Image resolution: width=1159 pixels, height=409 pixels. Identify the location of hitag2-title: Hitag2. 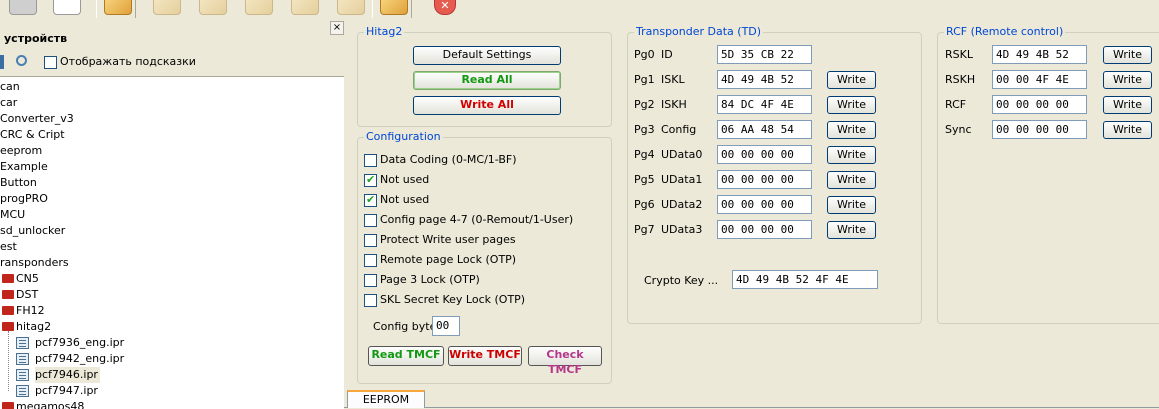
(384, 32).